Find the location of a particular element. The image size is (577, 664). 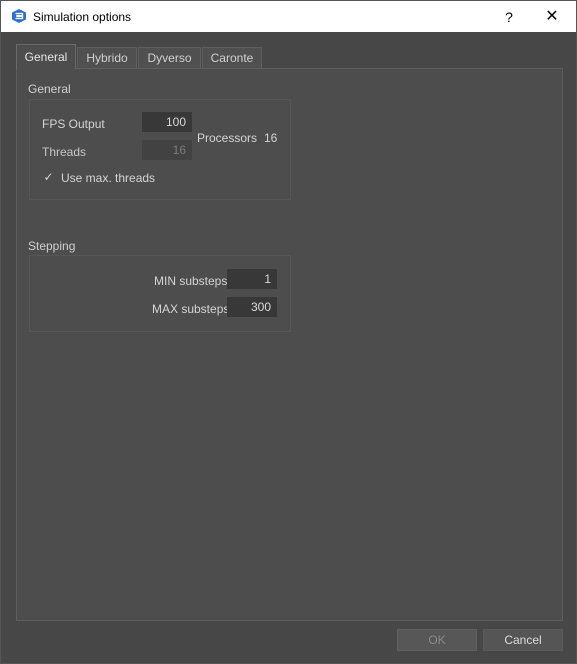

processors-label: Processors is located at coordinates (227, 138).